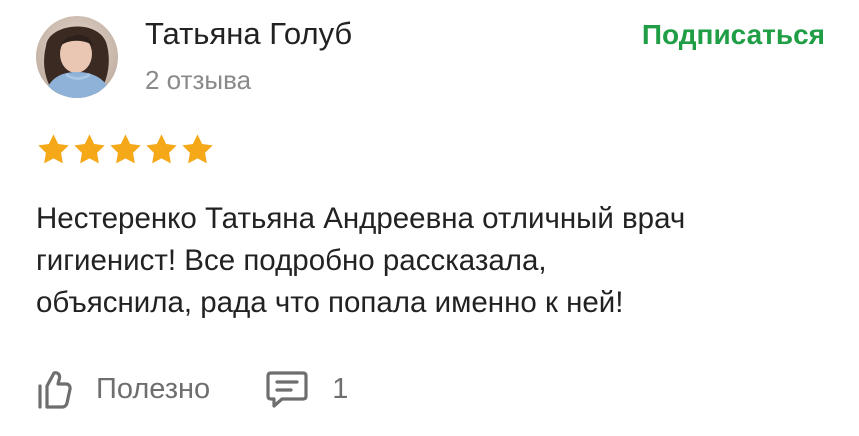 The height and width of the screenshot is (436, 859). I want to click on user-photo-avatar-icon, so click(77, 57).